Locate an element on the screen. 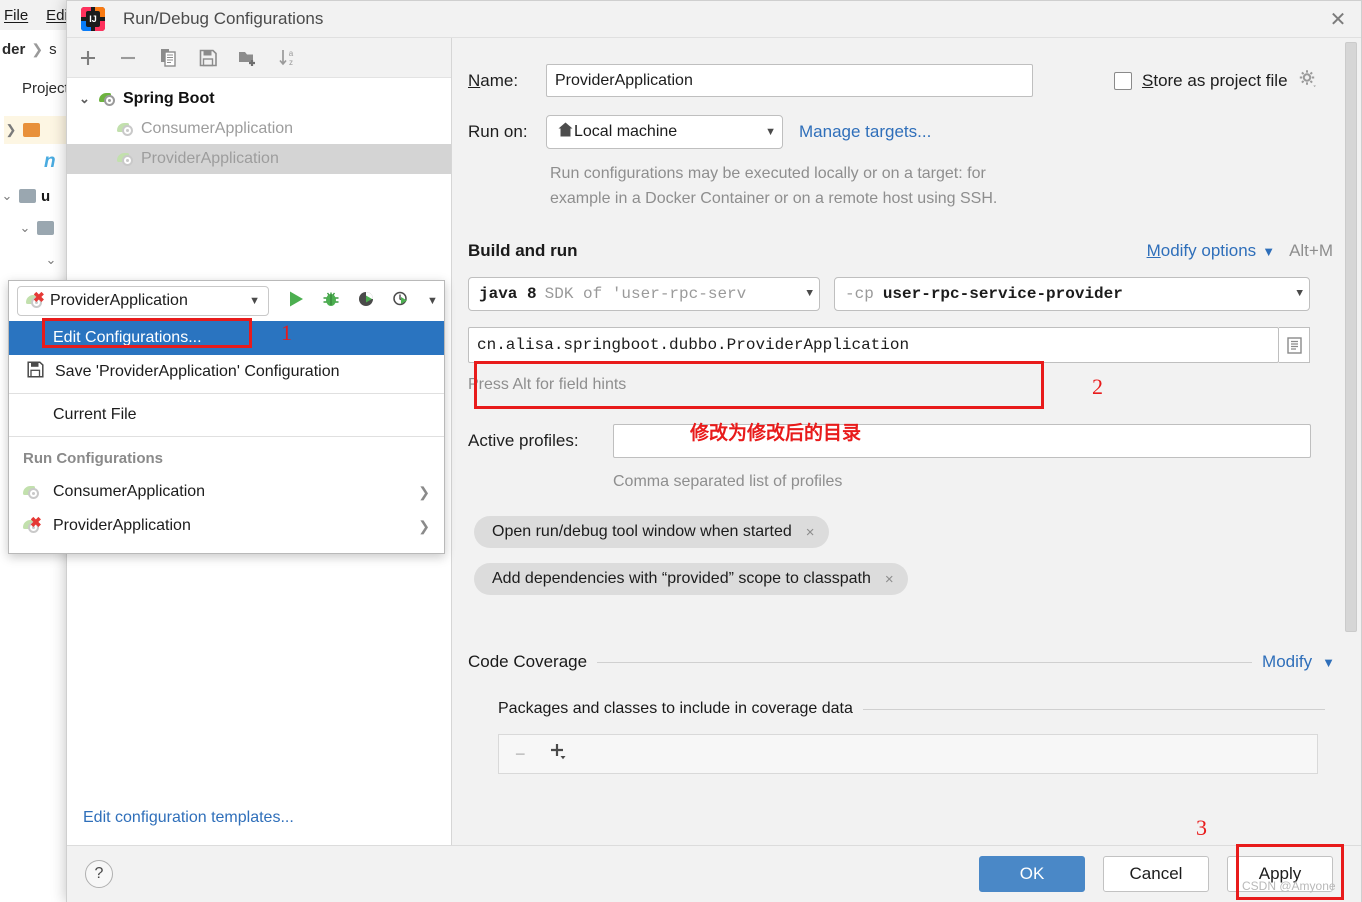 This screenshot has height=902, width=1362. run-icon is located at coordinates (296, 301).